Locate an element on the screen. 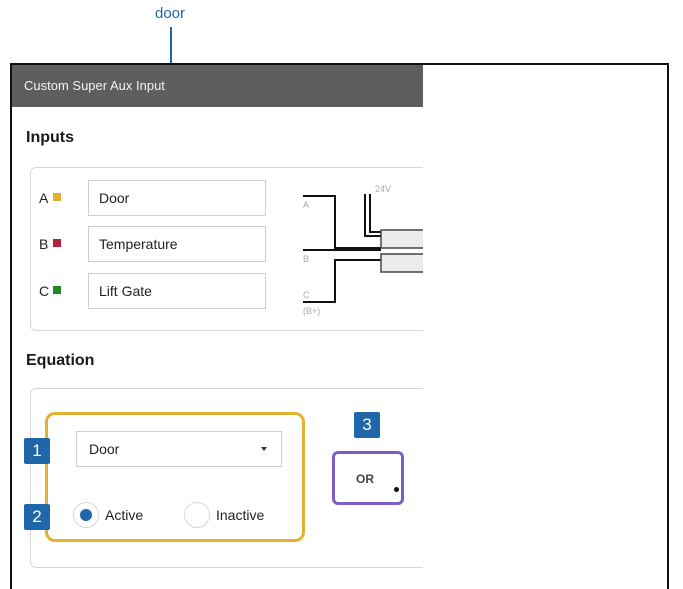 The height and width of the screenshot is (589, 683). operator-button: OR is located at coordinates (368, 478).